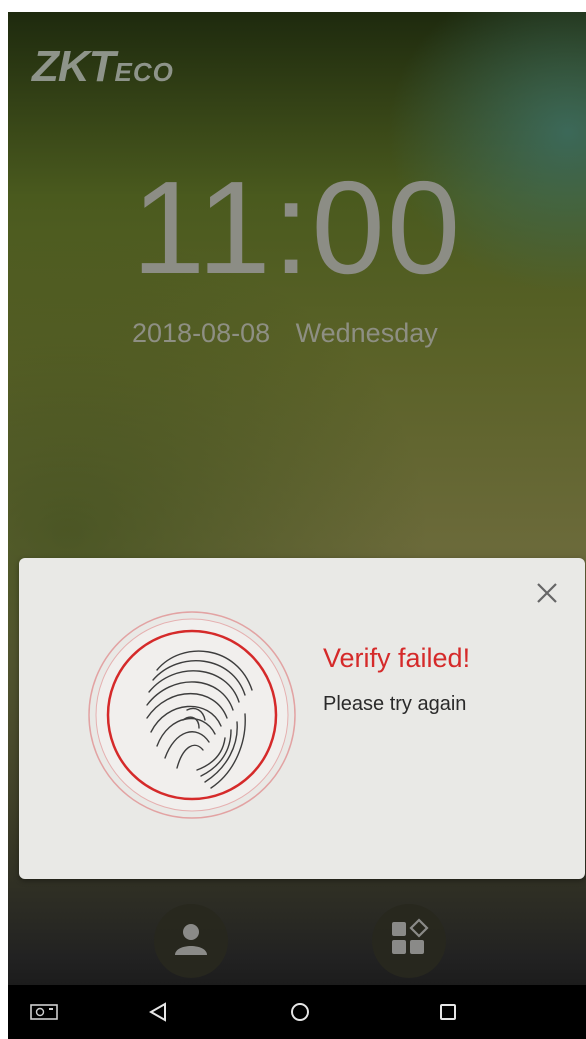 This screenshot has width=586, height=1039. Describe the element at coordinates (395, 704) in the screenshot. I see `verify-failed-message: Please try again` at that location.